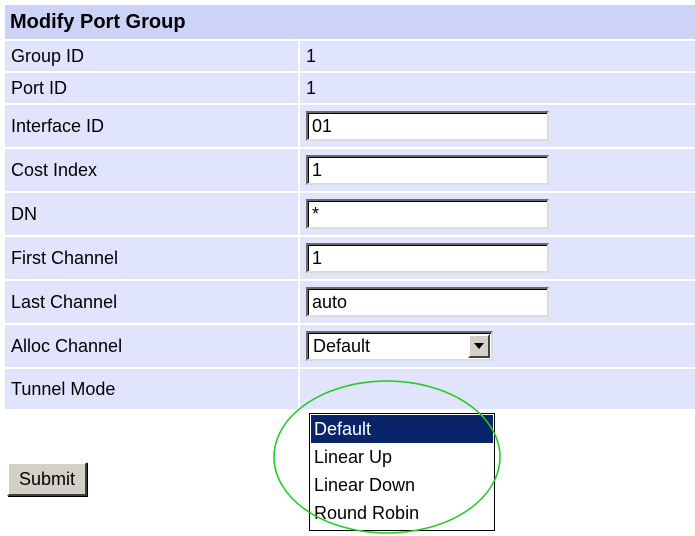 The width and height of the screenshot is (695, 536). I want to click on port-id-value: 1, so click(497, 88).